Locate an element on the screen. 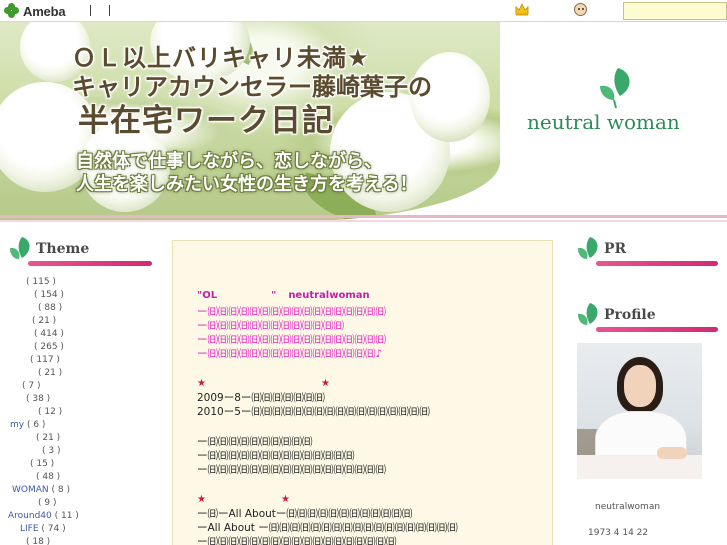 The height and width of the screenshot is (545, 727). theme-item: ( 265 ) is located at coordinates (49, 347).